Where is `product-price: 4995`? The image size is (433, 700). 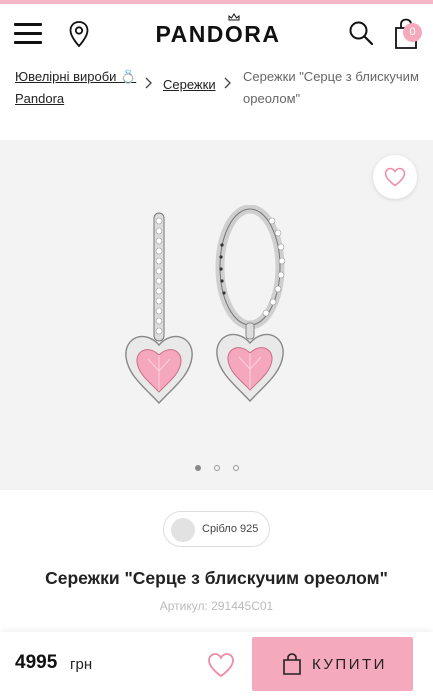
product-price: 4995 is located at coordinates (36, 662).